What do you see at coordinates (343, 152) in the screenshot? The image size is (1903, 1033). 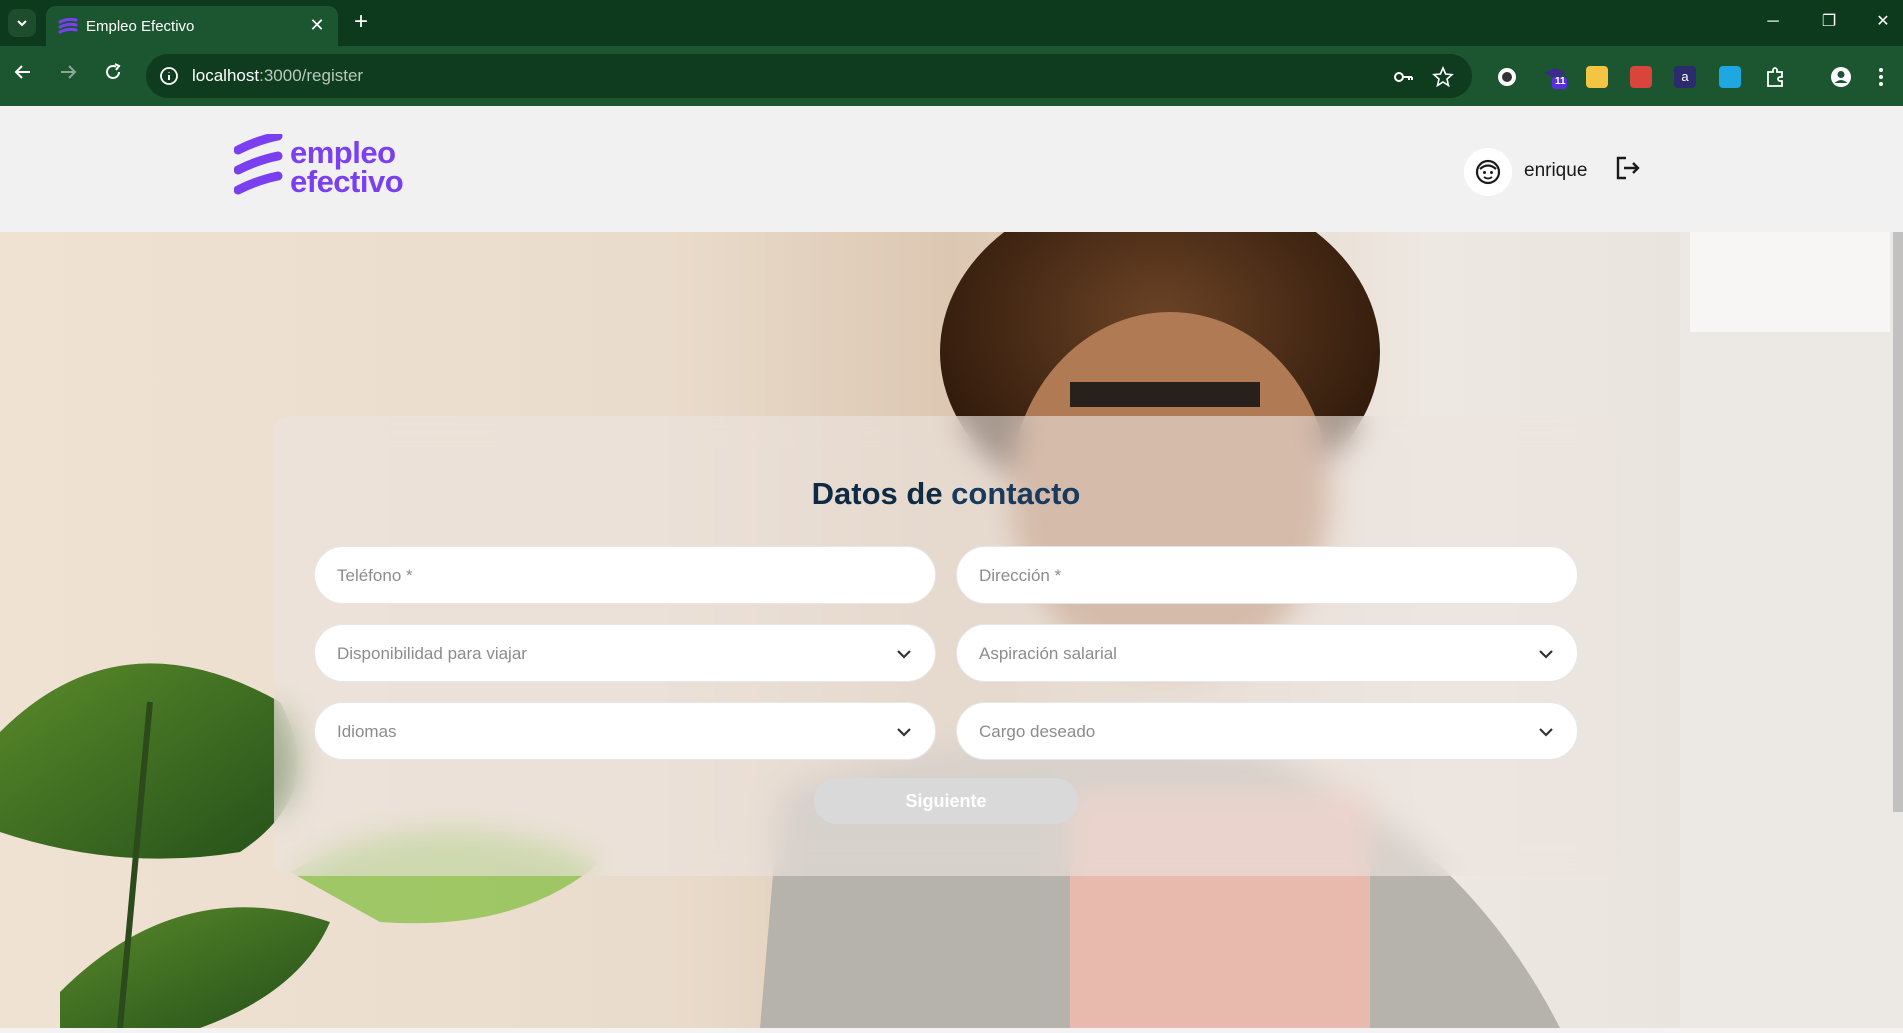 I see `logo-line-1: empleo` at bounding box center [343, 152].